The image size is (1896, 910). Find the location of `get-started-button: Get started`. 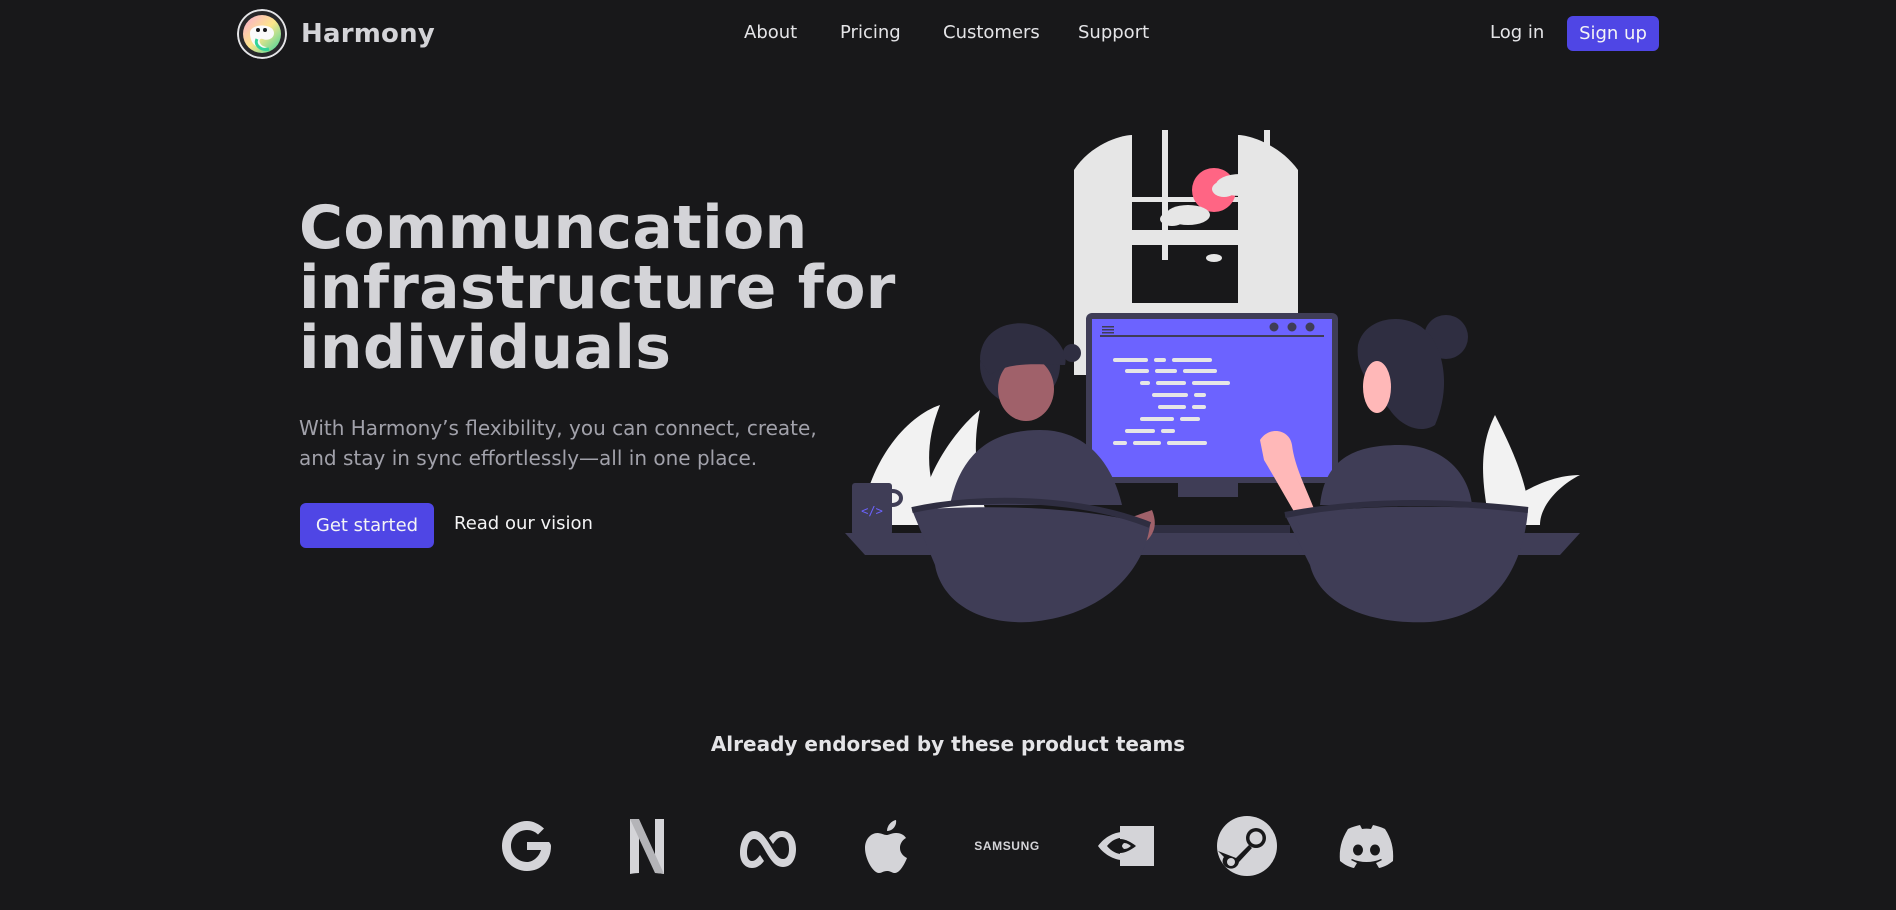

get-started-button: Get started is located at coordinates (367, 525).